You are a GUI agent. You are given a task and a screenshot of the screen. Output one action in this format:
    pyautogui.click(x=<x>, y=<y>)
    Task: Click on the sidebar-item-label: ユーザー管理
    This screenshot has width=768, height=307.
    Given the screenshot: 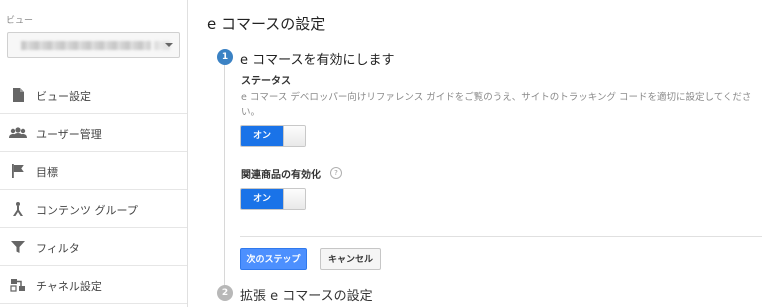 What is the action you would take?
    pyautogui.click(x=69, y=134)
    